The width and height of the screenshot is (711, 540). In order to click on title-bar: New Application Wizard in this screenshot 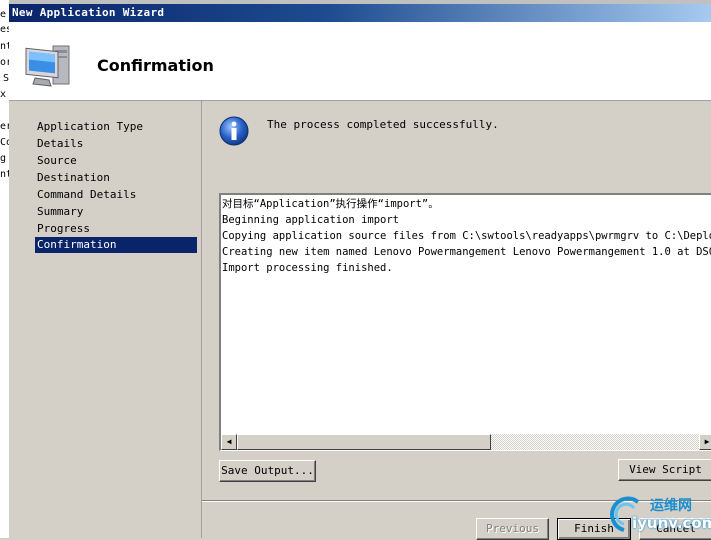, I will do `click(360, 13)`.